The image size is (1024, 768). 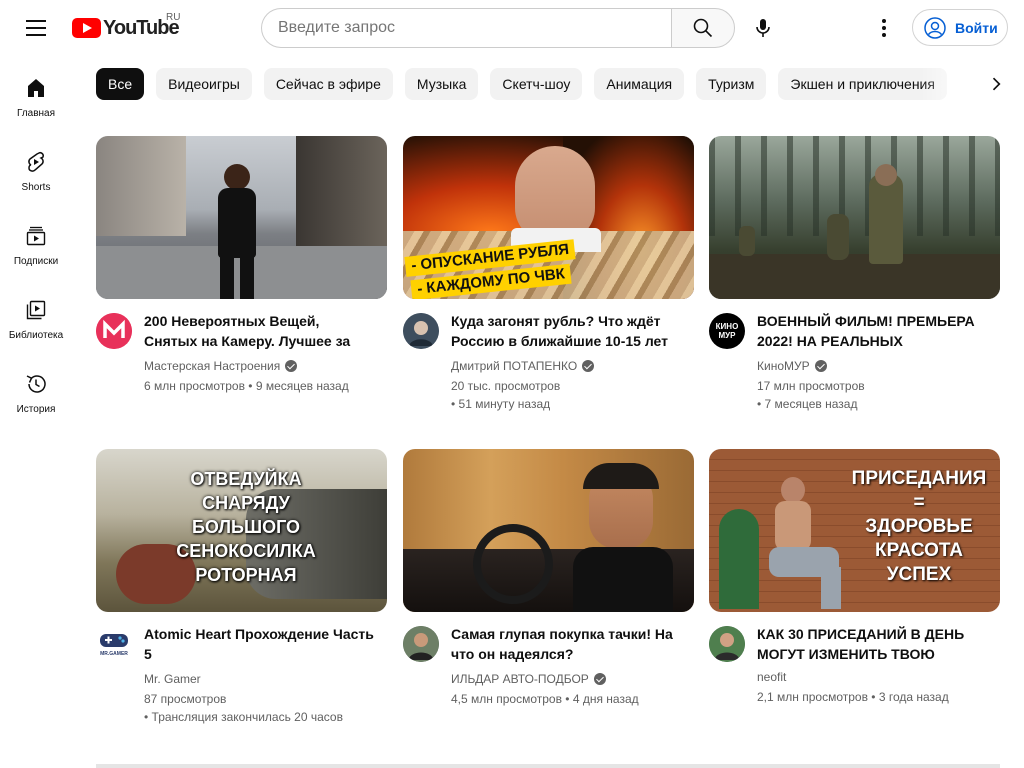 What do you see at coordinates (172, 679) in the screenshot?
I see `channel-name: Mr. Gamer` at bounding box center [172, 679].